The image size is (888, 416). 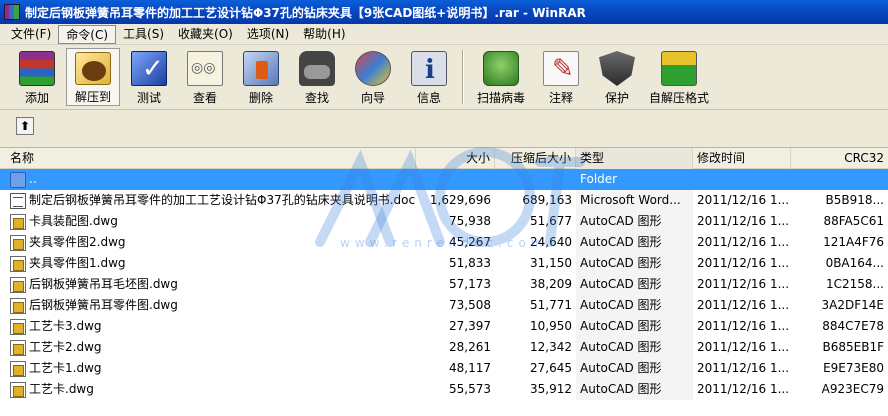 I want to click on file-type: Folder, so click(x=599, y=179).